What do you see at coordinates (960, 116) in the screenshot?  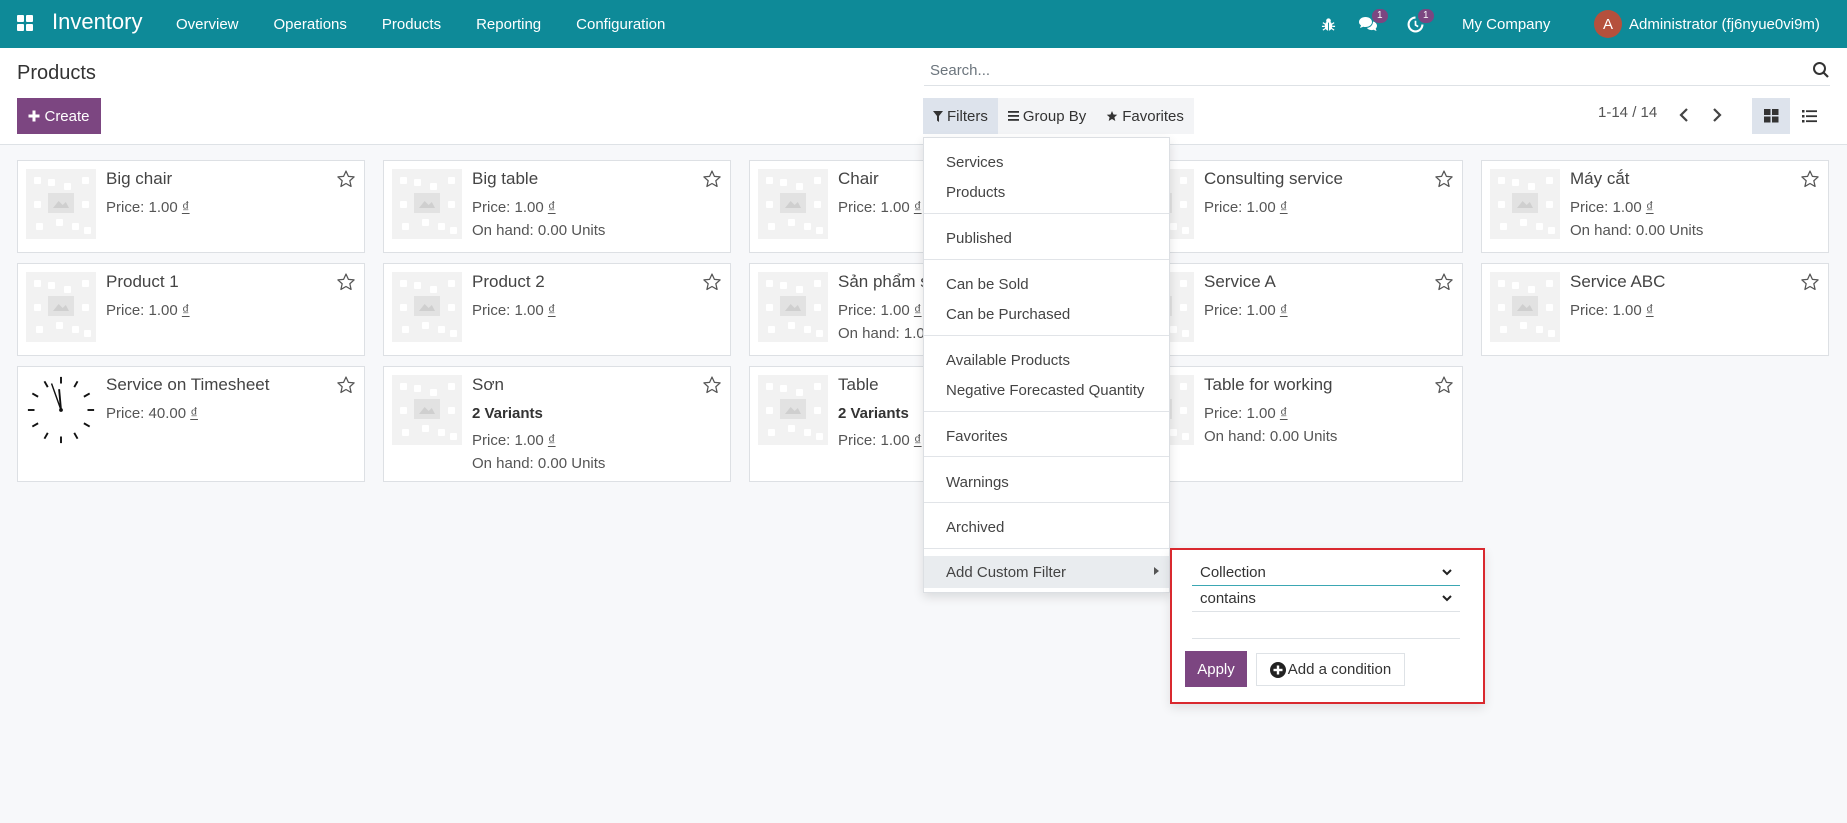 I see `filters-toggle: Filters` at bounding box center [960, 116].